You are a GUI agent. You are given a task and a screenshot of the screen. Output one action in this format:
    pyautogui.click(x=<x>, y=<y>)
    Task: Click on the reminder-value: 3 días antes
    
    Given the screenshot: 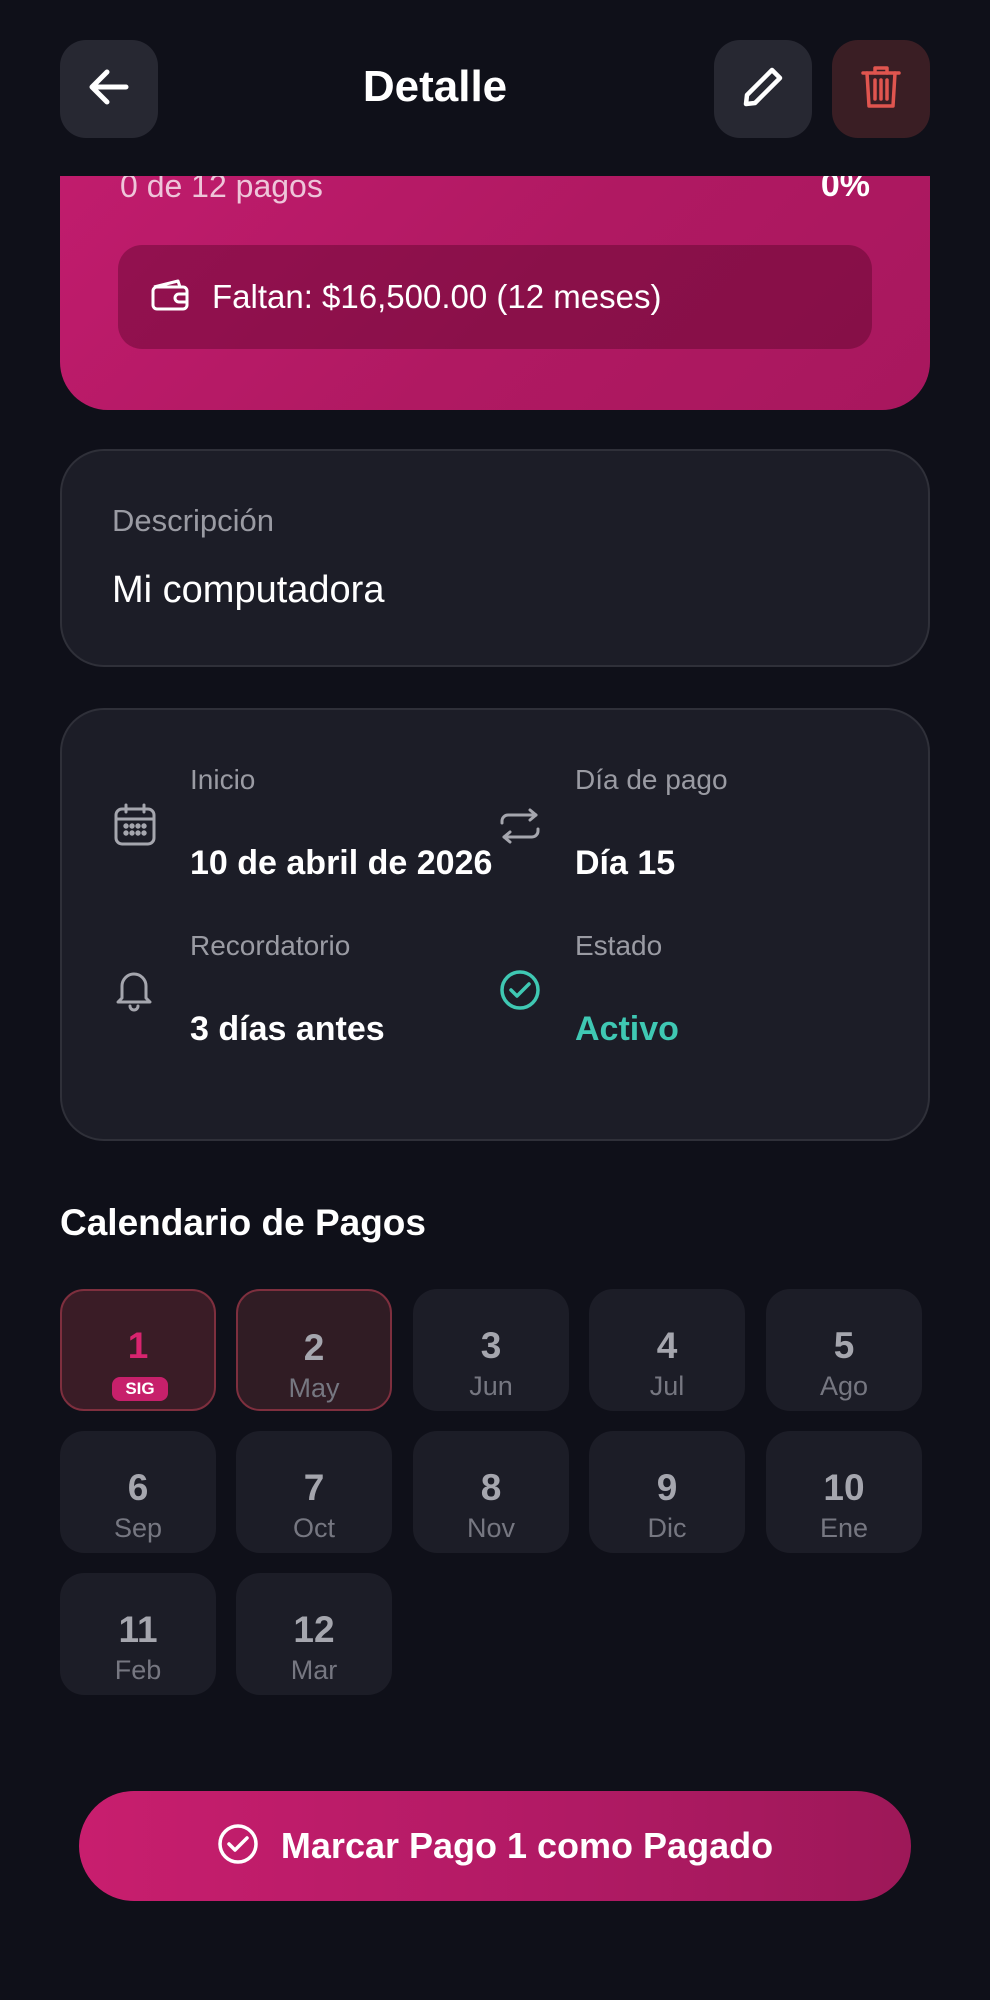 What is the action you would take?
    pyautogui.click(x=287, y=1029)
    